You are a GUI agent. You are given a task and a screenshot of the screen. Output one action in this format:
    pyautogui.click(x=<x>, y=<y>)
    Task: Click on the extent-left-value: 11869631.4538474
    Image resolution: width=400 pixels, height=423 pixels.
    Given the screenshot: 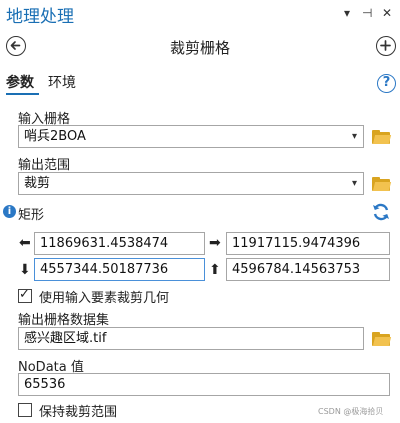 What is the action you would take?
    pyautogui.click(x=104, y=243)
    